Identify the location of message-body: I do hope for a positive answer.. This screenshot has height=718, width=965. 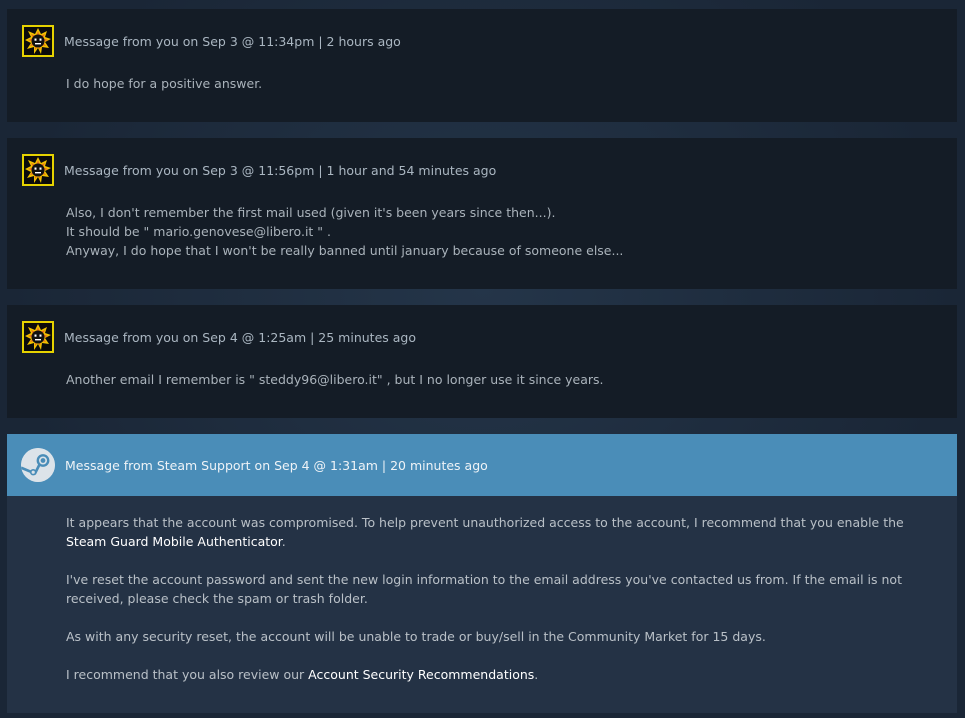
(482, 83).